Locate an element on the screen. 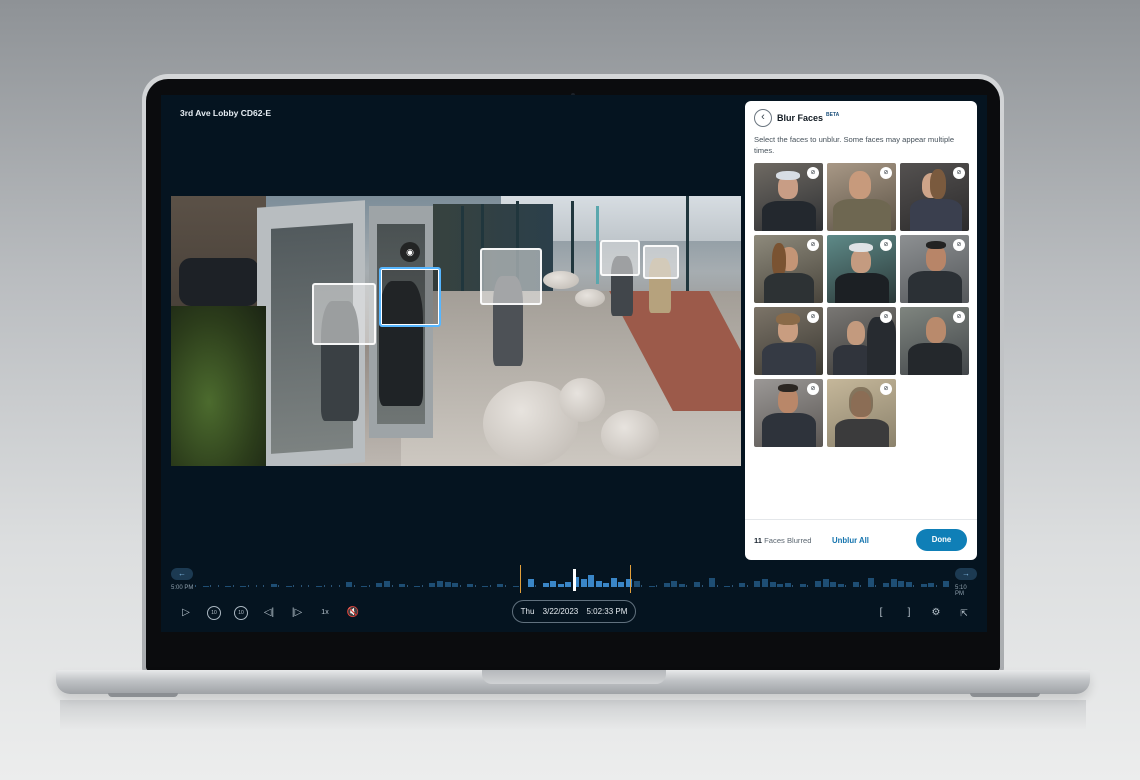  clip-end-marker is located at coordinates (630, 579).